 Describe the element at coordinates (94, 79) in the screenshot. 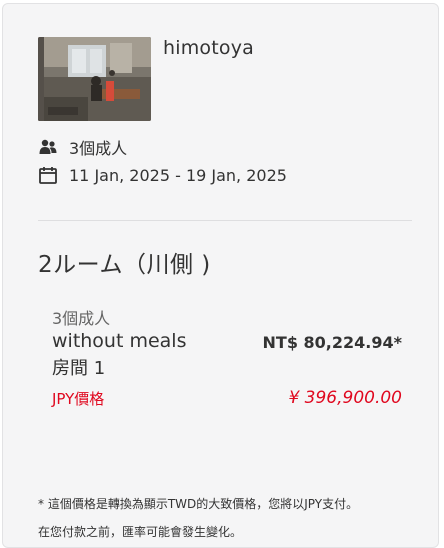

I see `hotel-photo` at that location.